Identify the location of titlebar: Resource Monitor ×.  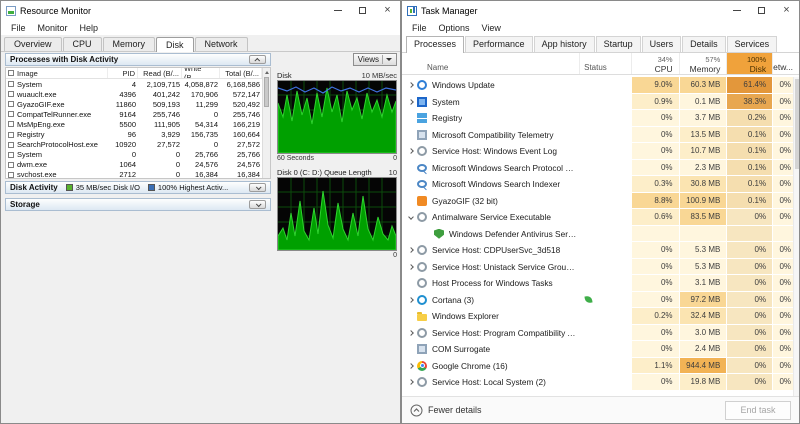
(200, 10).